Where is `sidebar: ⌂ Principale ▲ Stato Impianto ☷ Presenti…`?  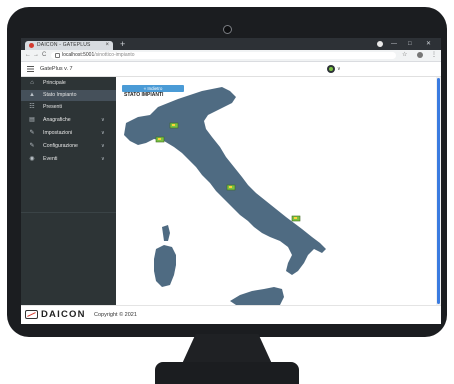 sidebar: ⌂ Principale ▲ Stato Impianto ☷ Presenti… is located at coordinates (68, 191).